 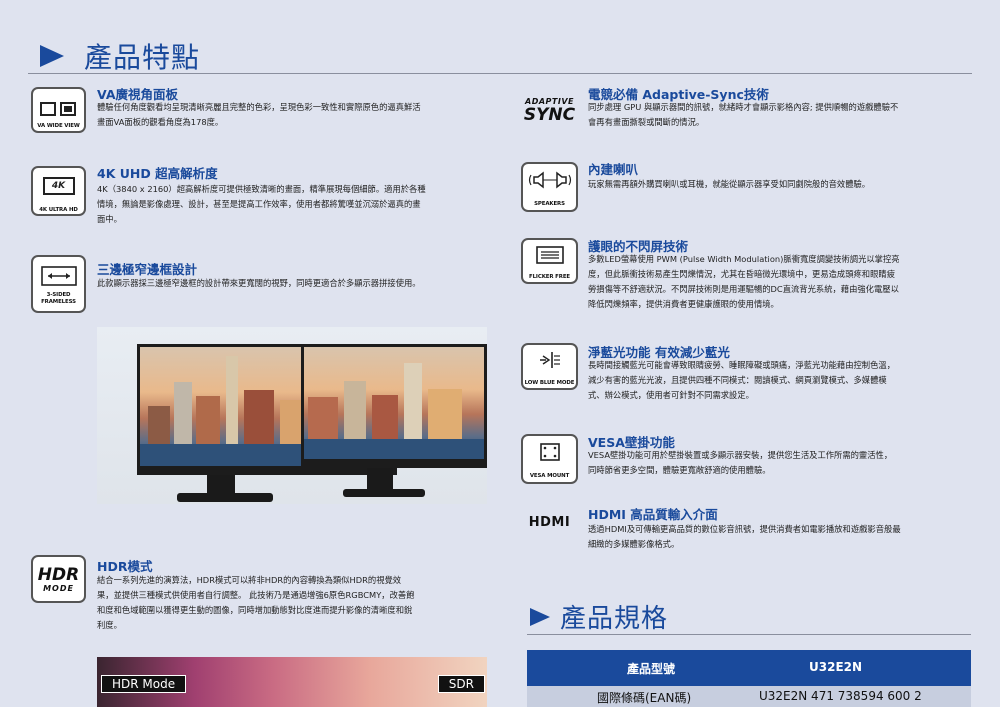 What do you see at coordinates (142, 57) in the screenshot?
I see `features-title: 產品特點` at bounding box center [142, 57].